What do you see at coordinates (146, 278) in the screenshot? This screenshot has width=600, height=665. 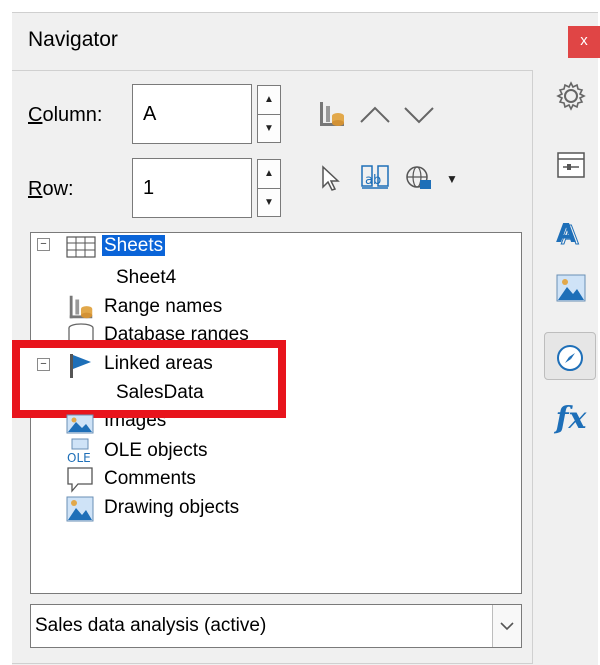 I see `tree-item-sheet4: Sheet4` at bounding box center [146, 278].